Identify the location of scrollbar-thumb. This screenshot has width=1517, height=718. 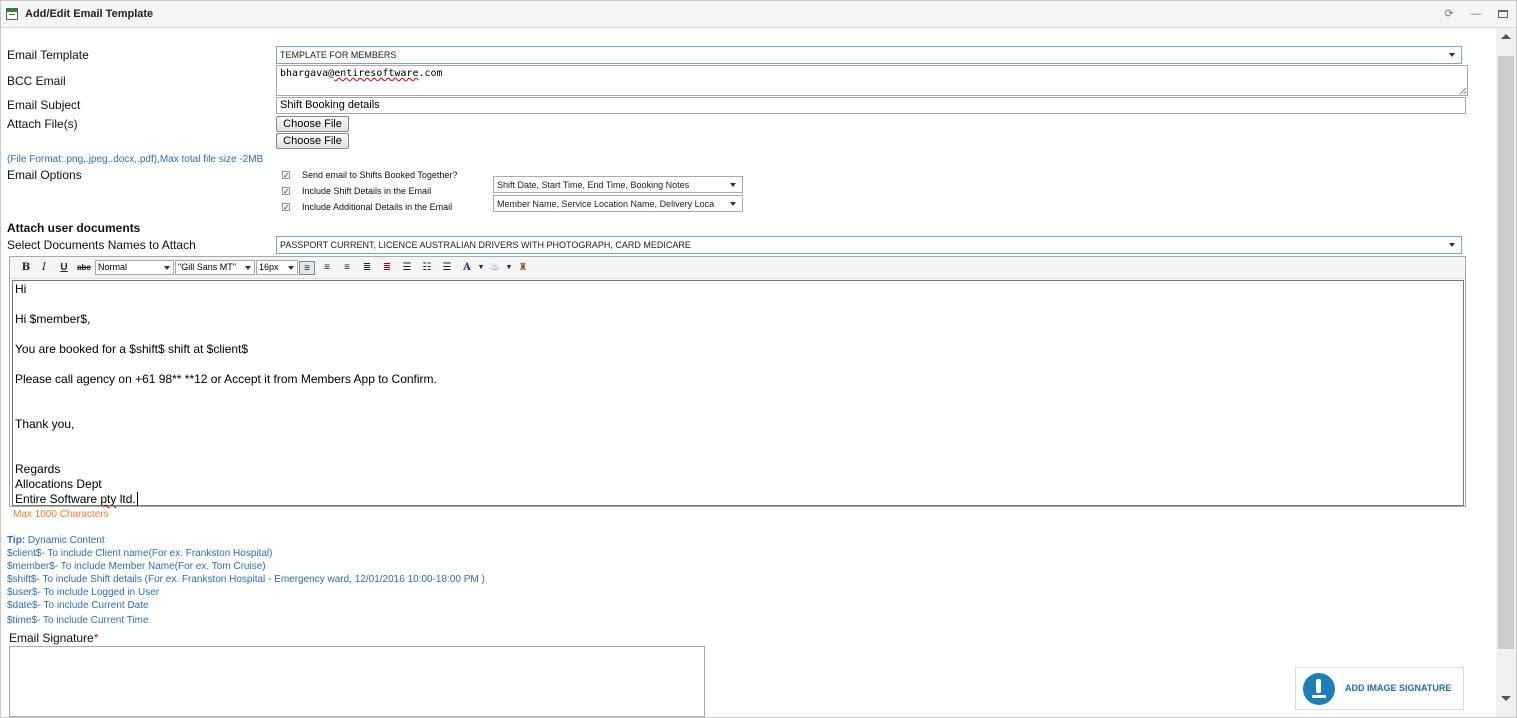
(1506, 352).